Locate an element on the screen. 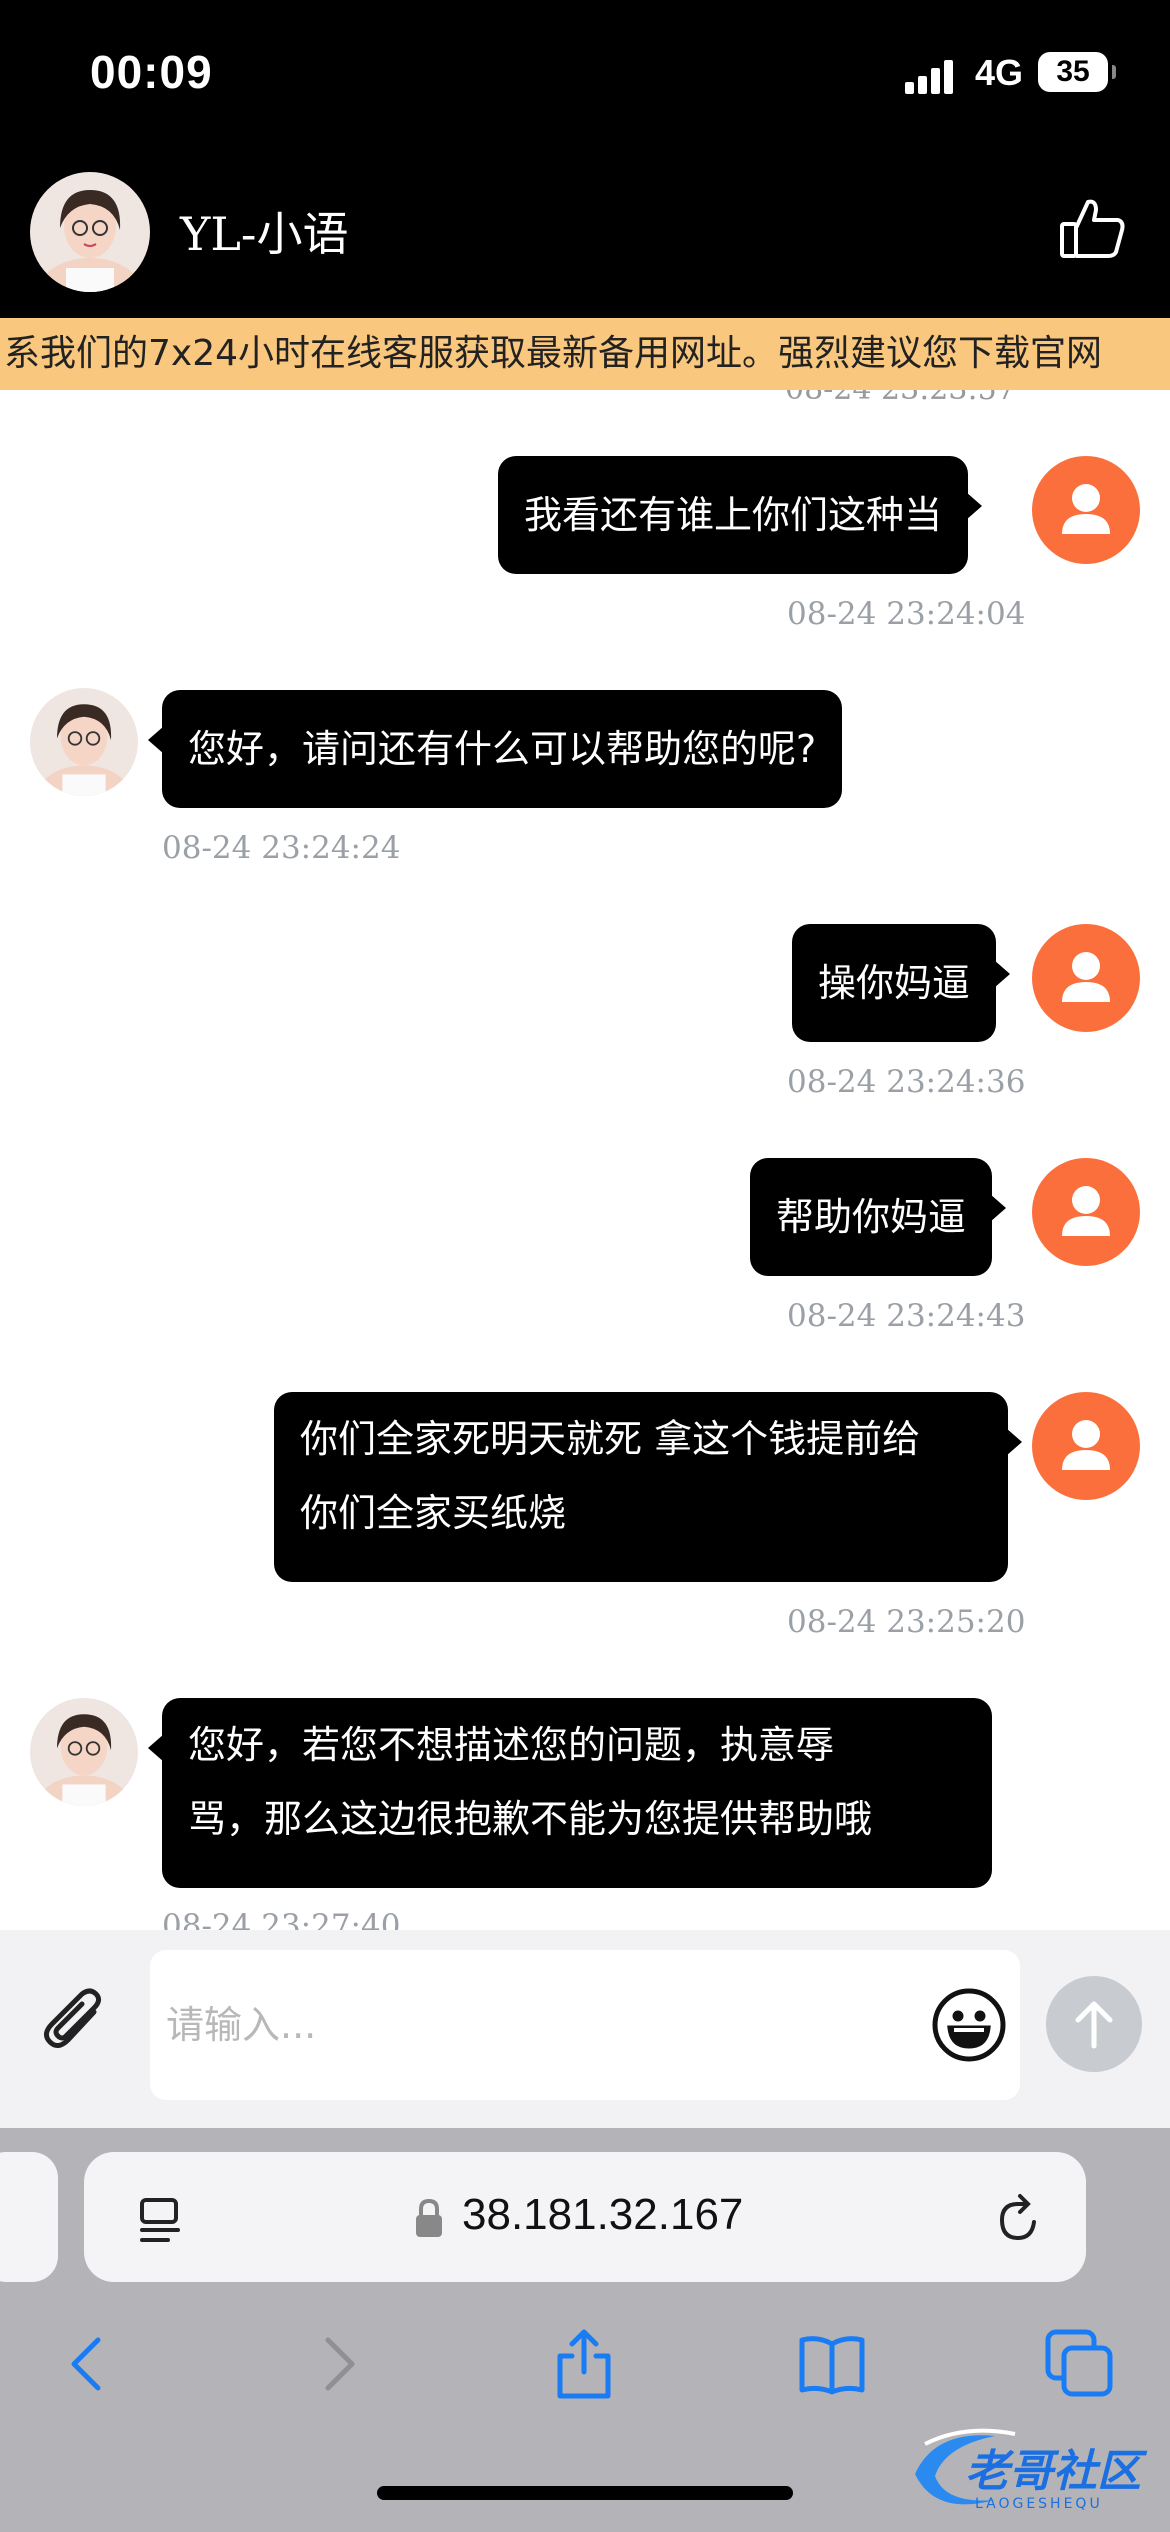  notice-marquee: 系我们的7x24小时在线客服获取最新备用网址。强烈建议您下载官网 is located at coordinates (585, 354).